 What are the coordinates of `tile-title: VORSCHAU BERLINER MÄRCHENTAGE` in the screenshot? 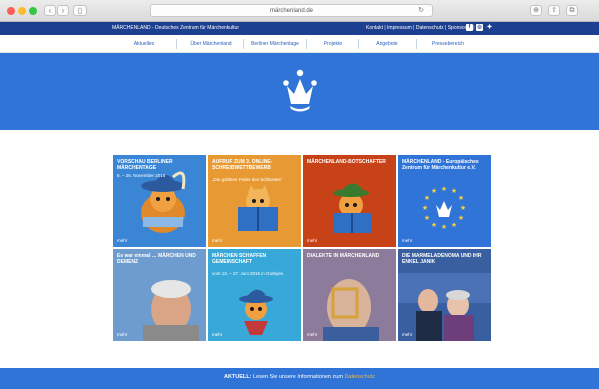 It's located at (145, 165).